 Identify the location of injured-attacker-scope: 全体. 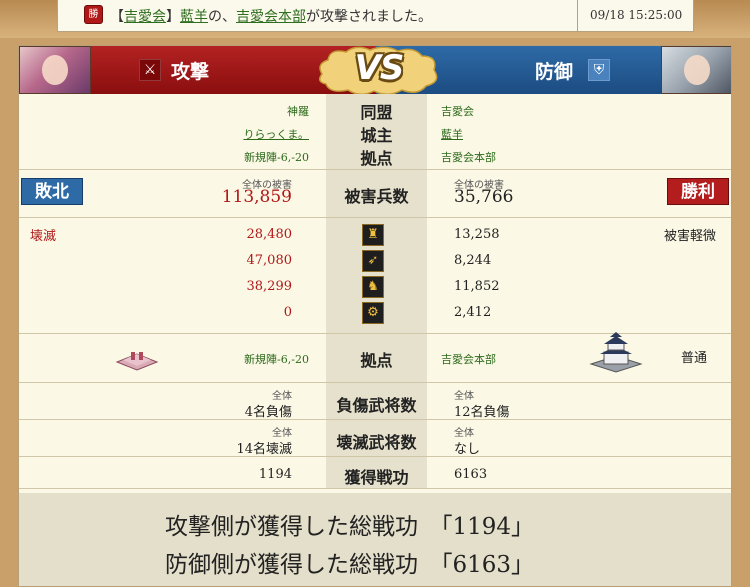
(282, 396).